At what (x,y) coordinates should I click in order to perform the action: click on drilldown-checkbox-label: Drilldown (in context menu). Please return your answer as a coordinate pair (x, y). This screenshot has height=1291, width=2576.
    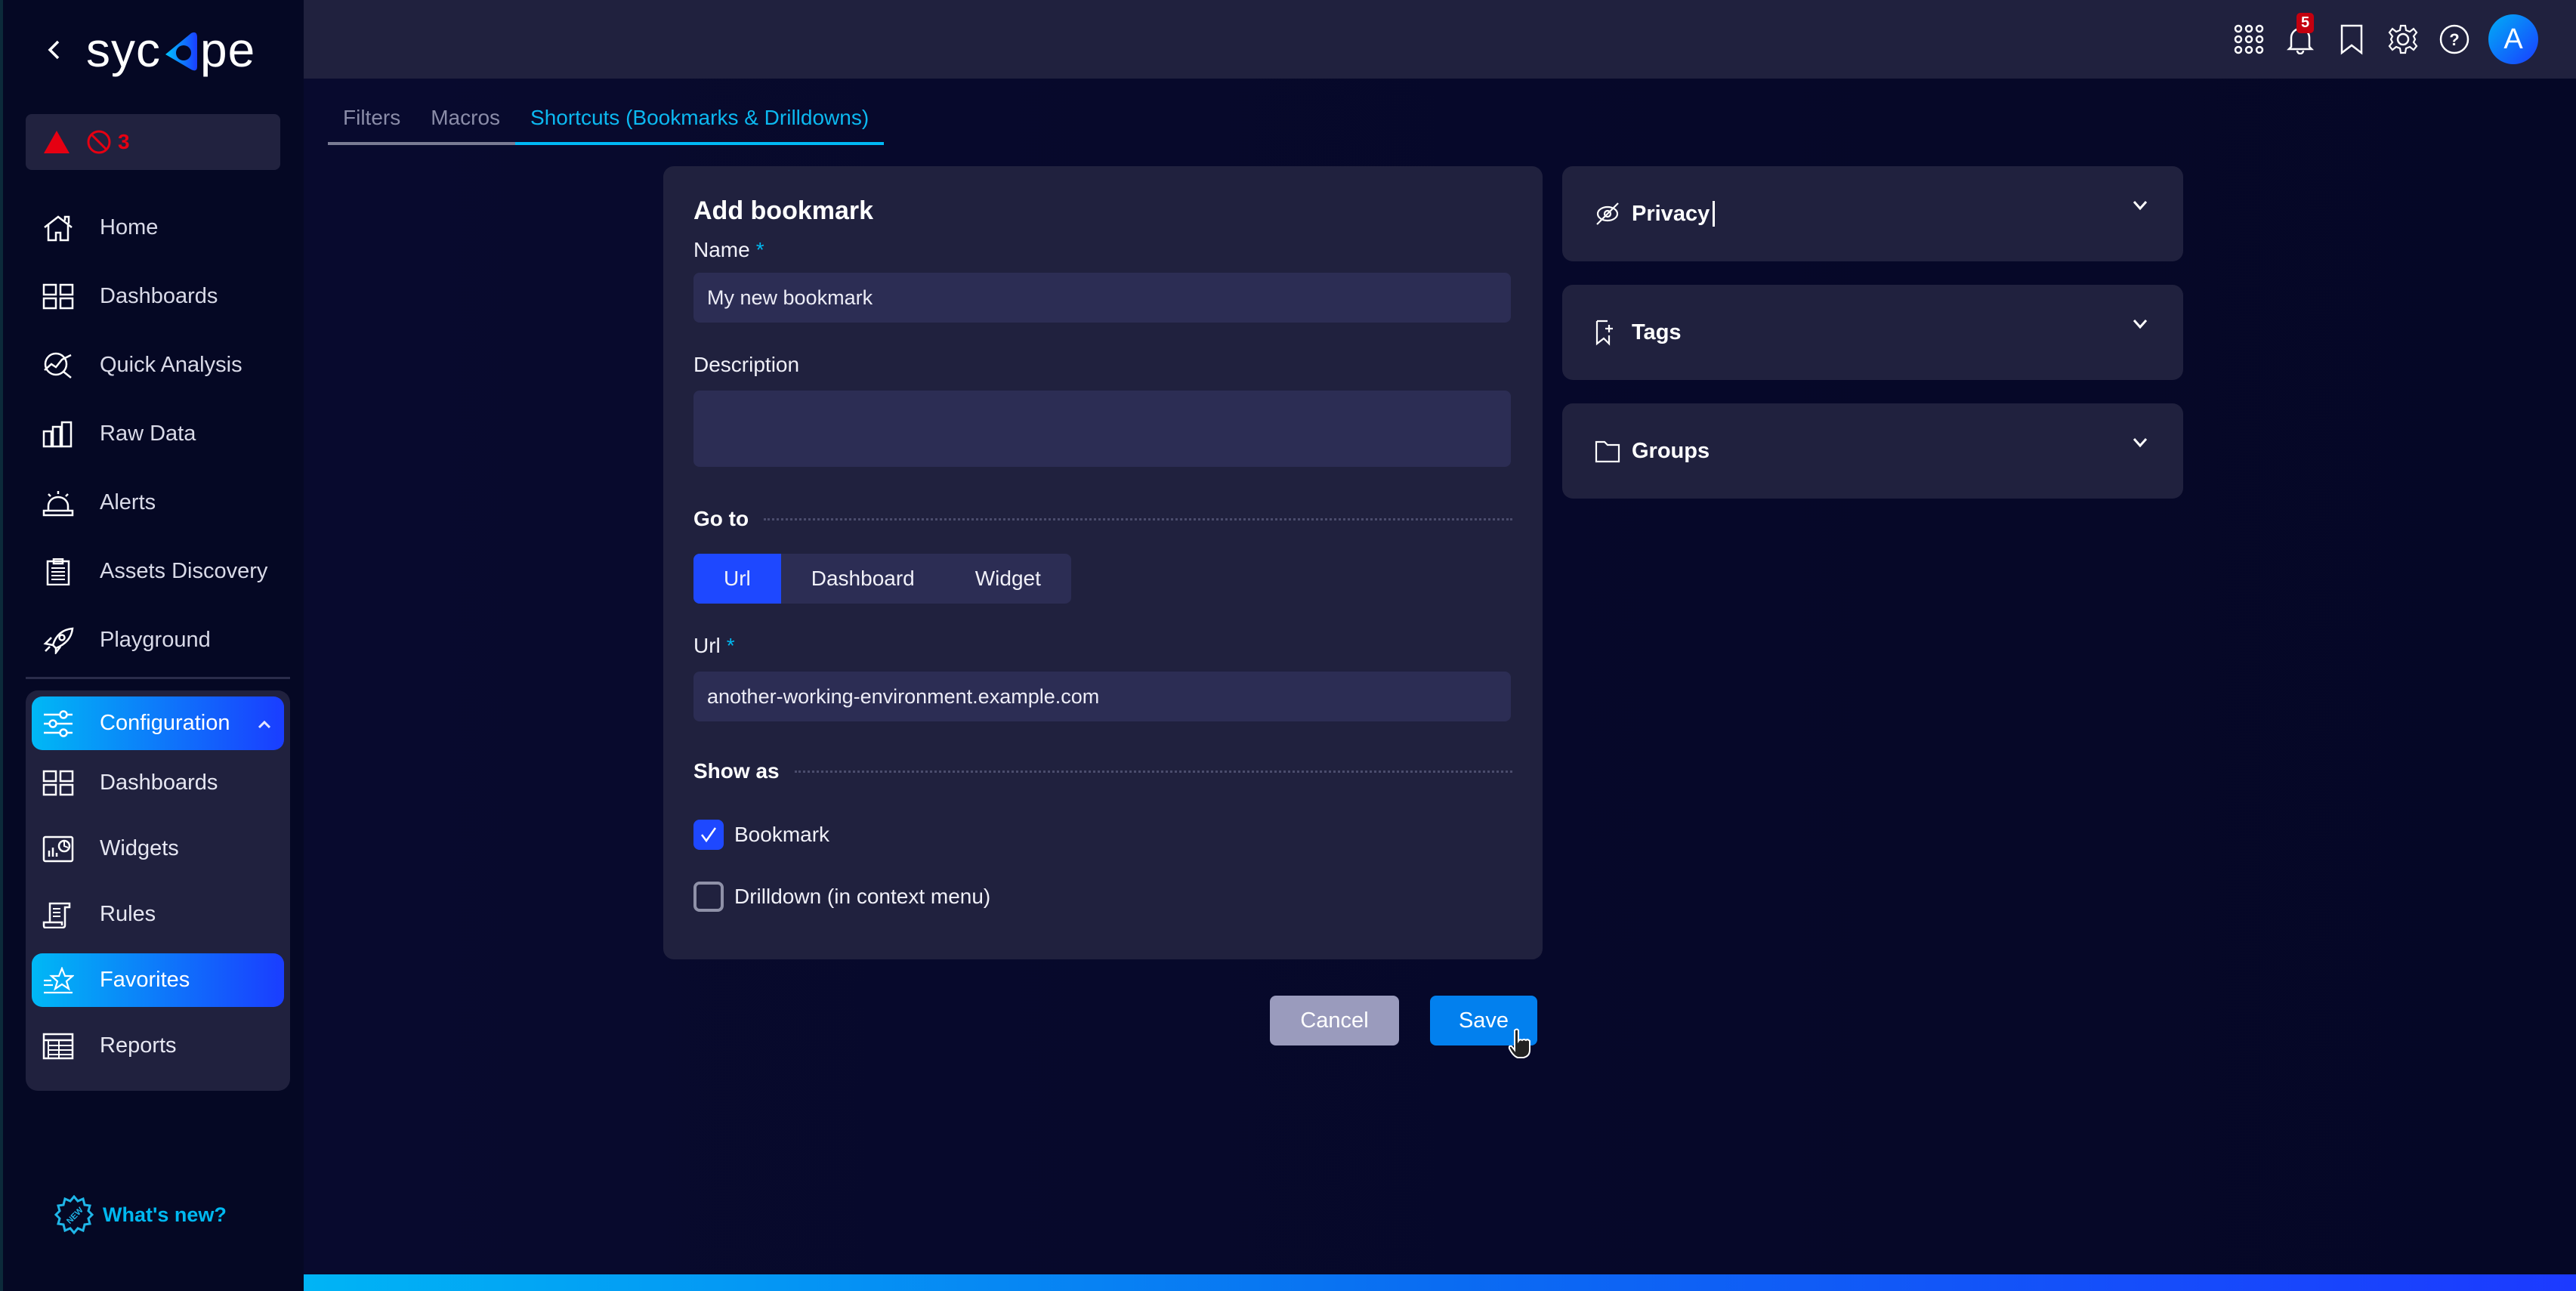
    Looking at the image, I should click on (862, 896).